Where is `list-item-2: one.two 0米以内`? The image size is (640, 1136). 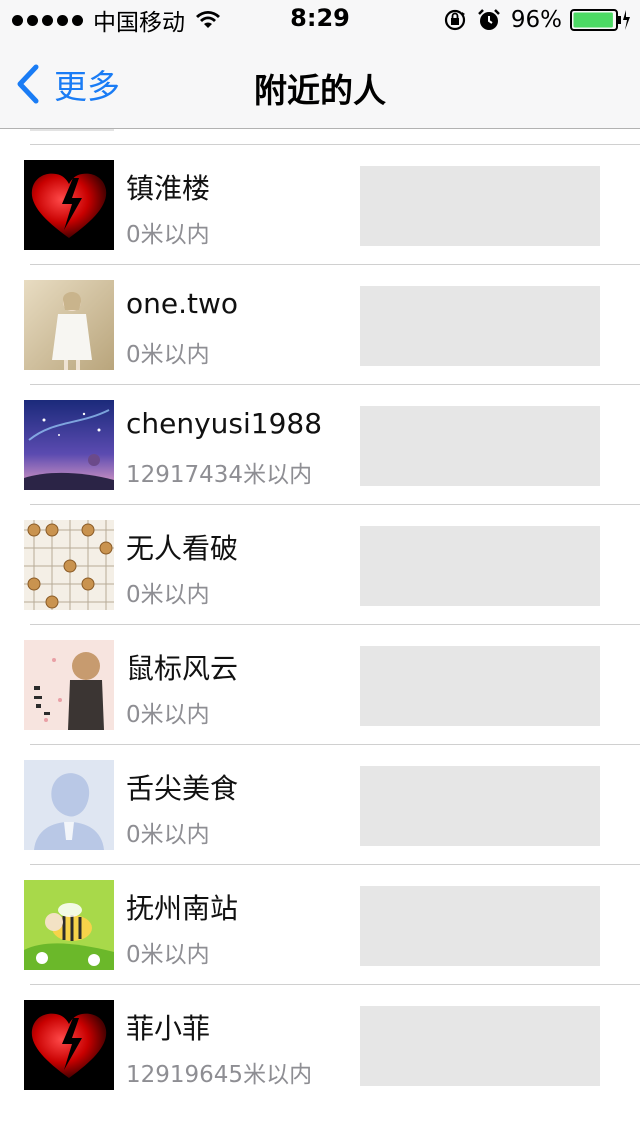 list-item-2: one.two 0米以内 is located at coordinates (332, 325).